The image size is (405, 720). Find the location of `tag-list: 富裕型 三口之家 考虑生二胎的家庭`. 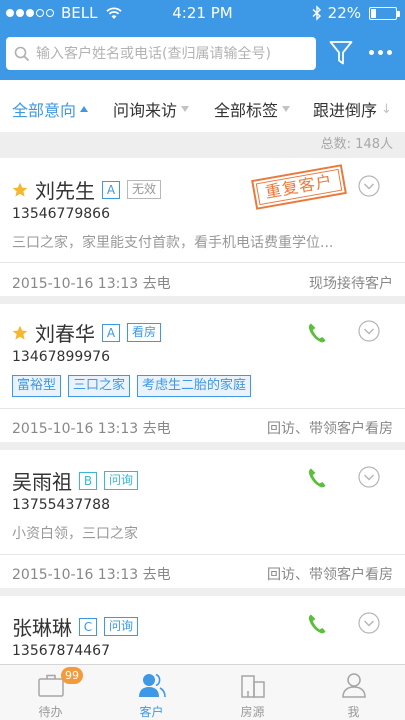

tag-list: 富裕型 三口之家 考虑生二胎的家庭 is located at coordinates (132, 386).